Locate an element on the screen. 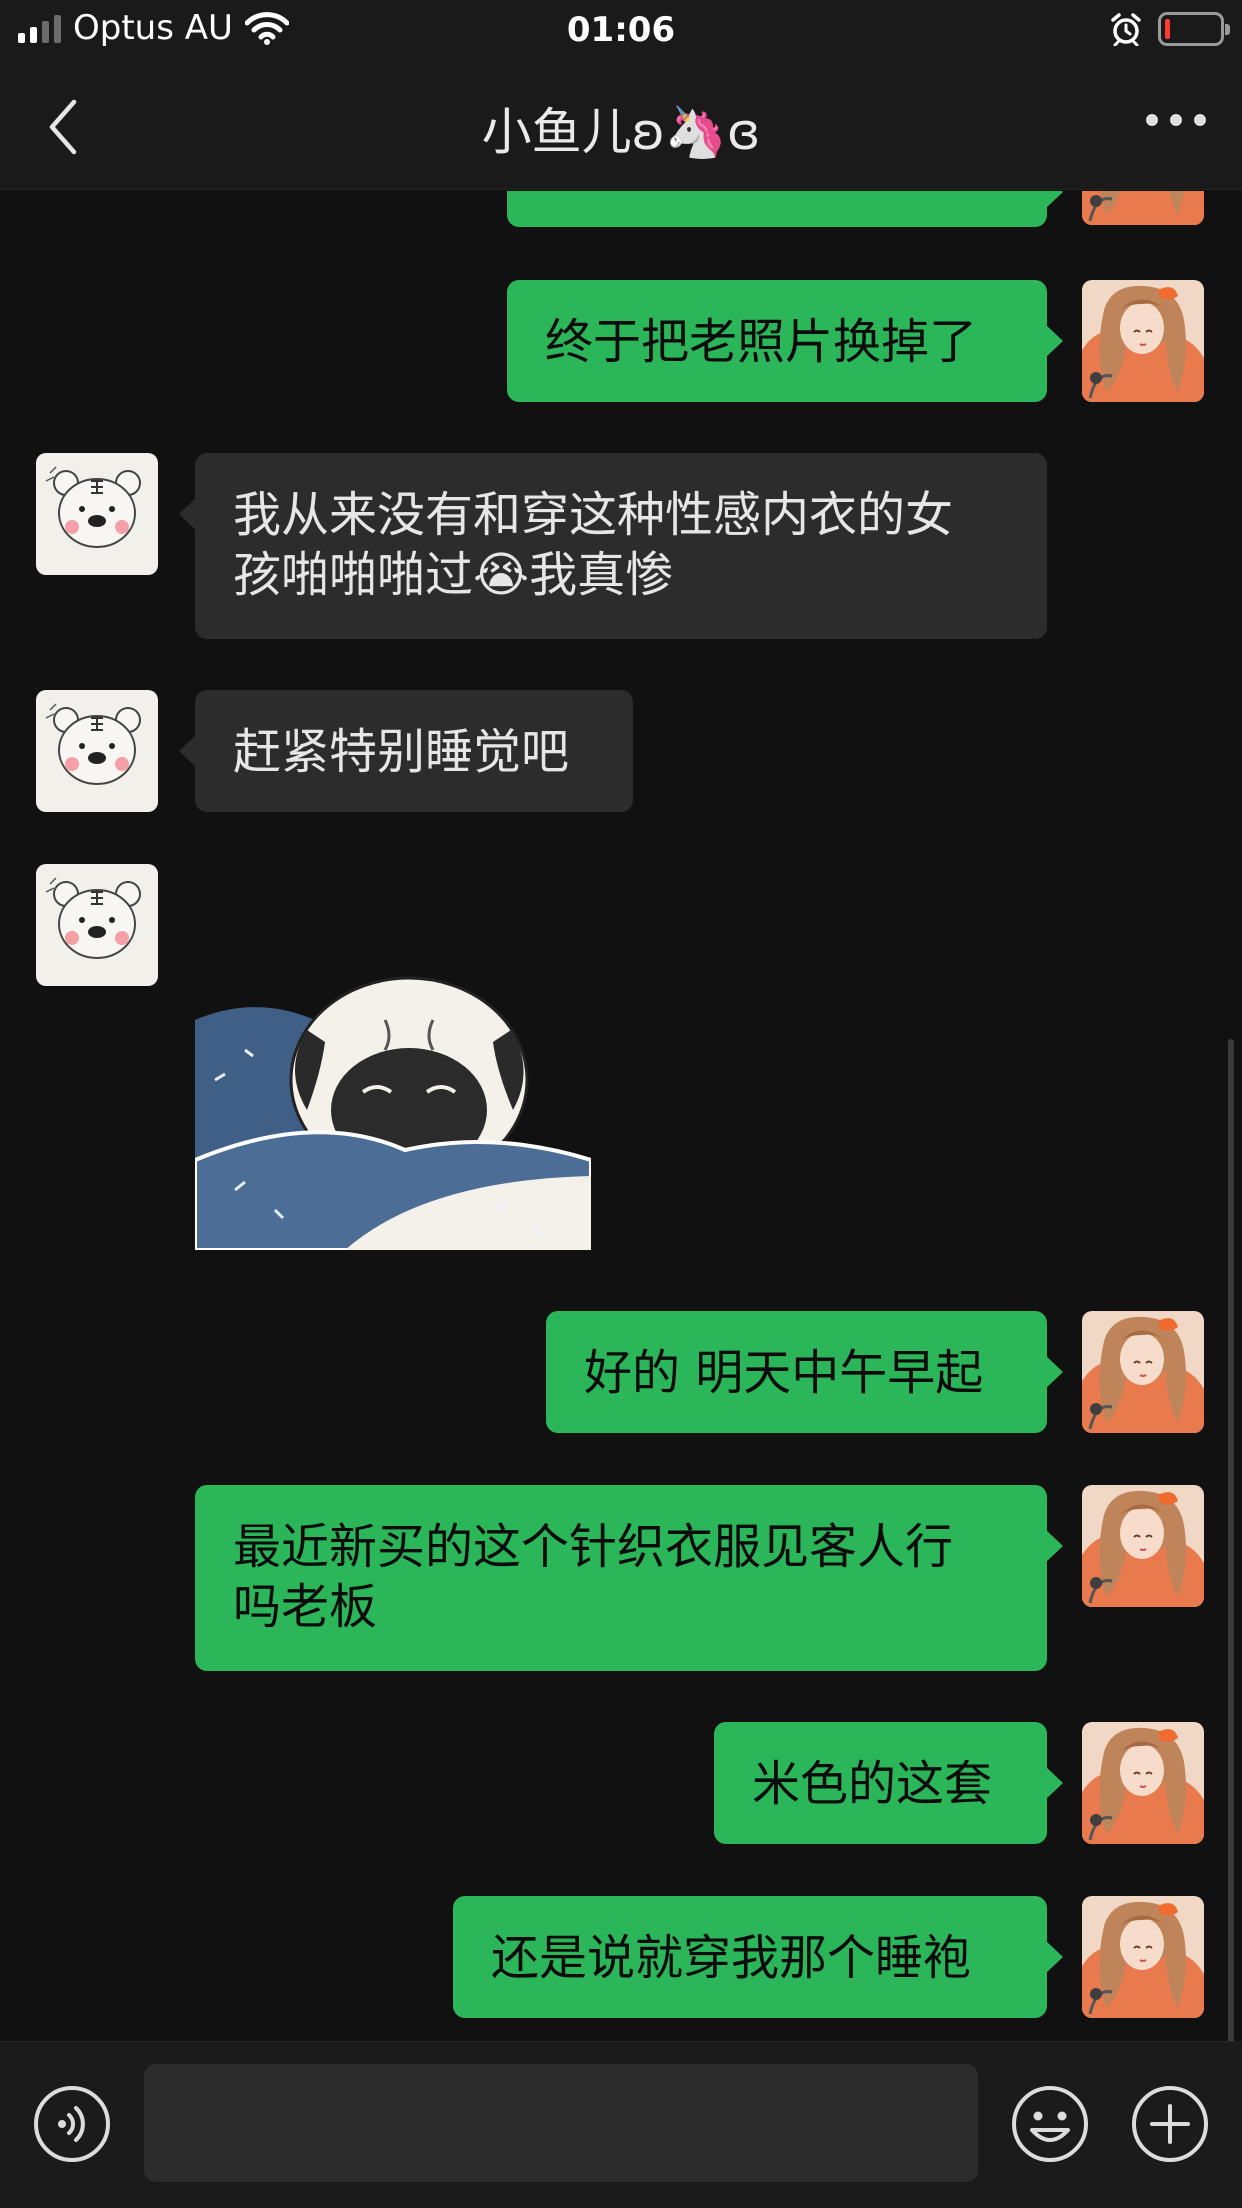 This screenshot has height=2208, width=1242. message-text: 还是说就穿我那个睡袍 is located at coordinates (731, 1958).